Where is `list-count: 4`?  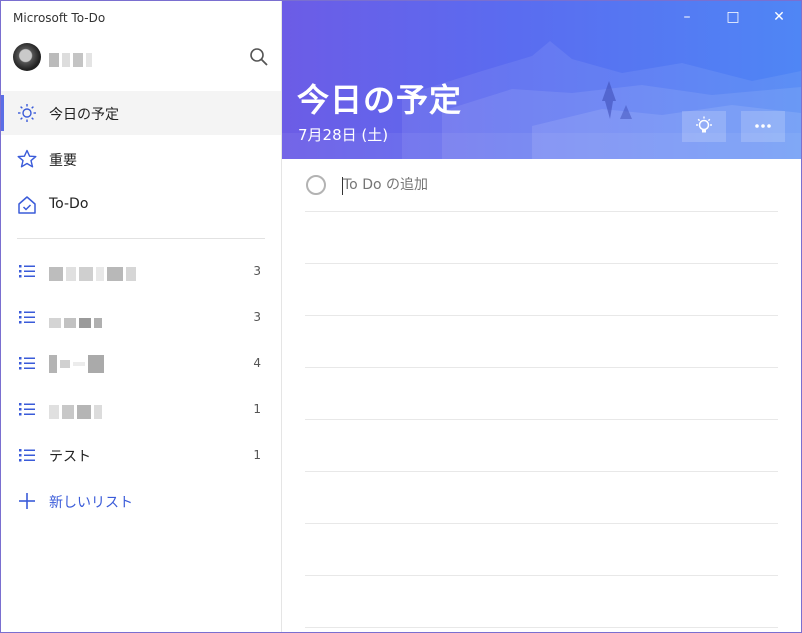 list-count: 4 is located at coordinates (257, 363).